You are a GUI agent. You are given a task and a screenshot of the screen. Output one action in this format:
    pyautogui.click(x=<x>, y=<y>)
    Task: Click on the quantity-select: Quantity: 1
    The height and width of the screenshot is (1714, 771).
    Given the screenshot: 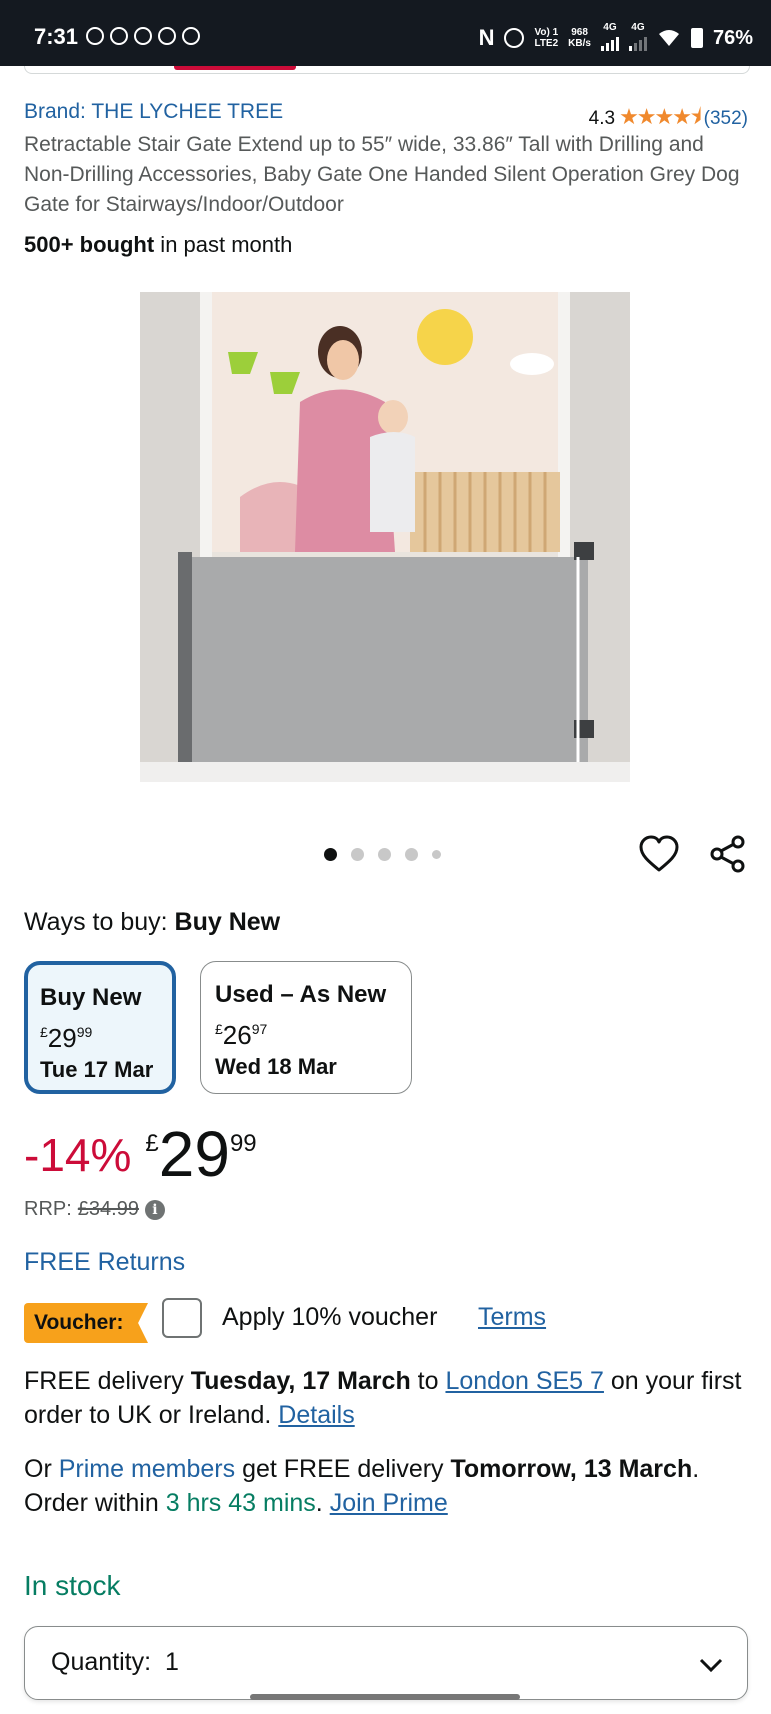 What is the action you would take?
    pyautogui.click(x=386, y=1663)
    